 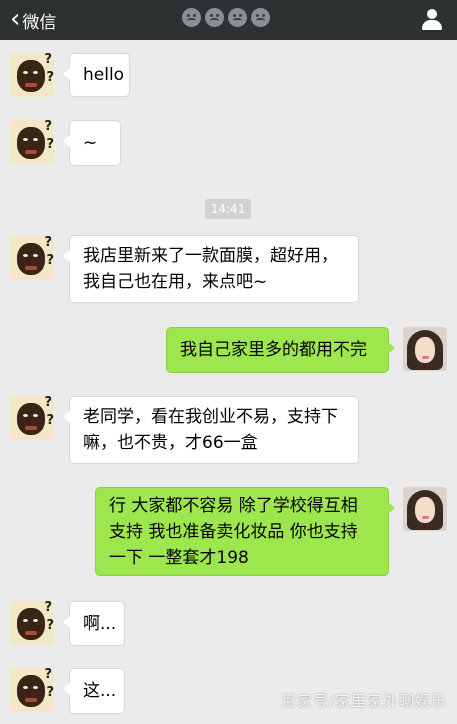 I want to click on message-bubble-incoming: hello, so click(x=96, y=75).